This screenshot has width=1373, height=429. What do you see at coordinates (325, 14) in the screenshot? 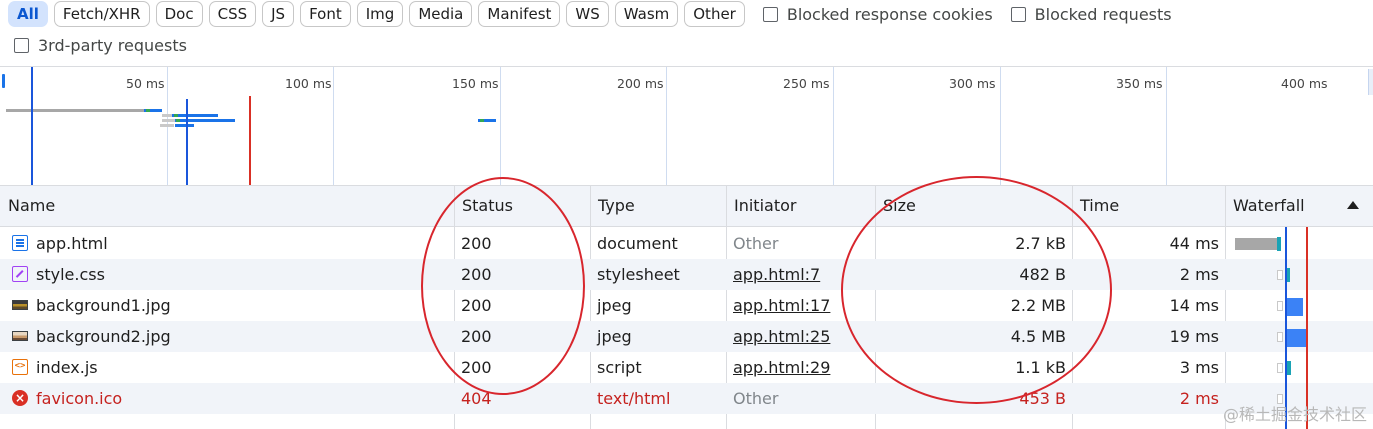
I see `filter-chip-font: Font` at bounding box center [325, 14].